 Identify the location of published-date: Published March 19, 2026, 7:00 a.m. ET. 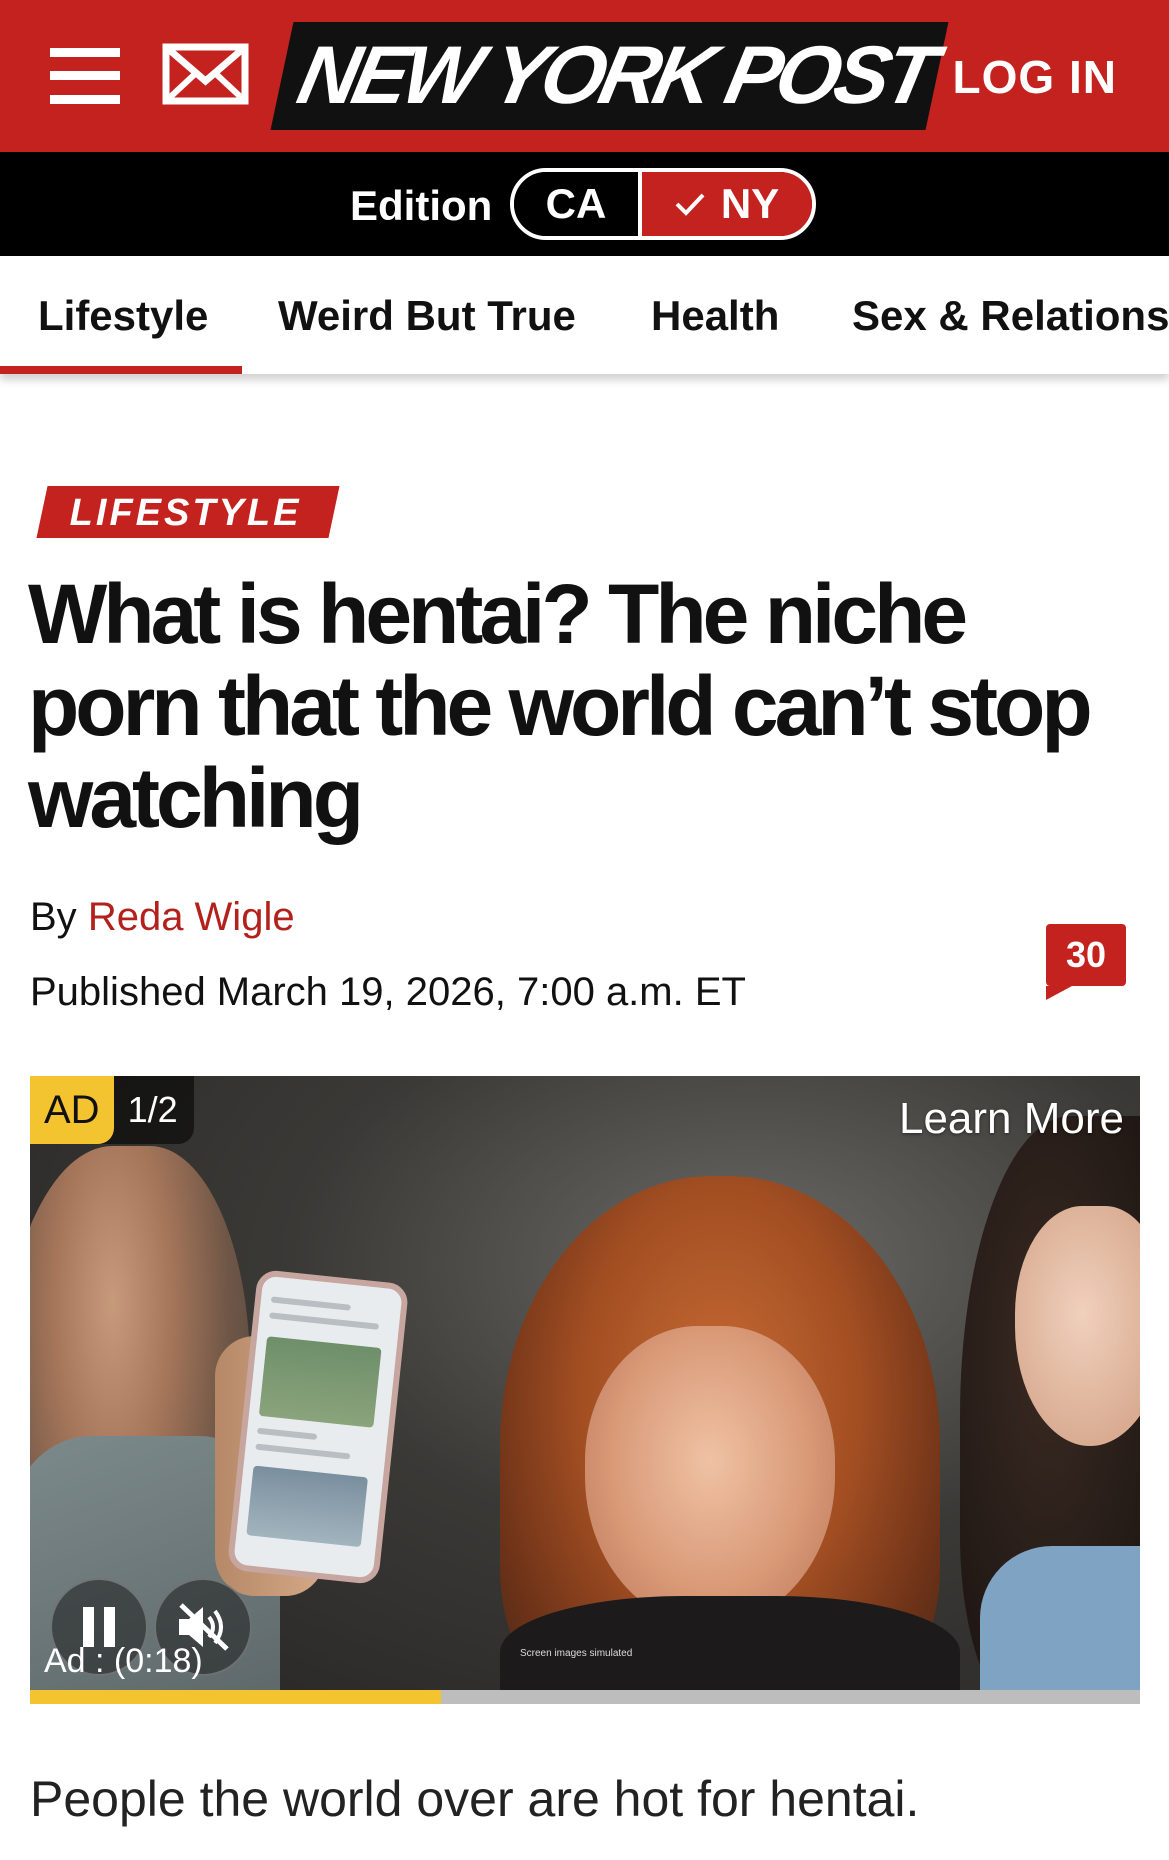
(388, 992).